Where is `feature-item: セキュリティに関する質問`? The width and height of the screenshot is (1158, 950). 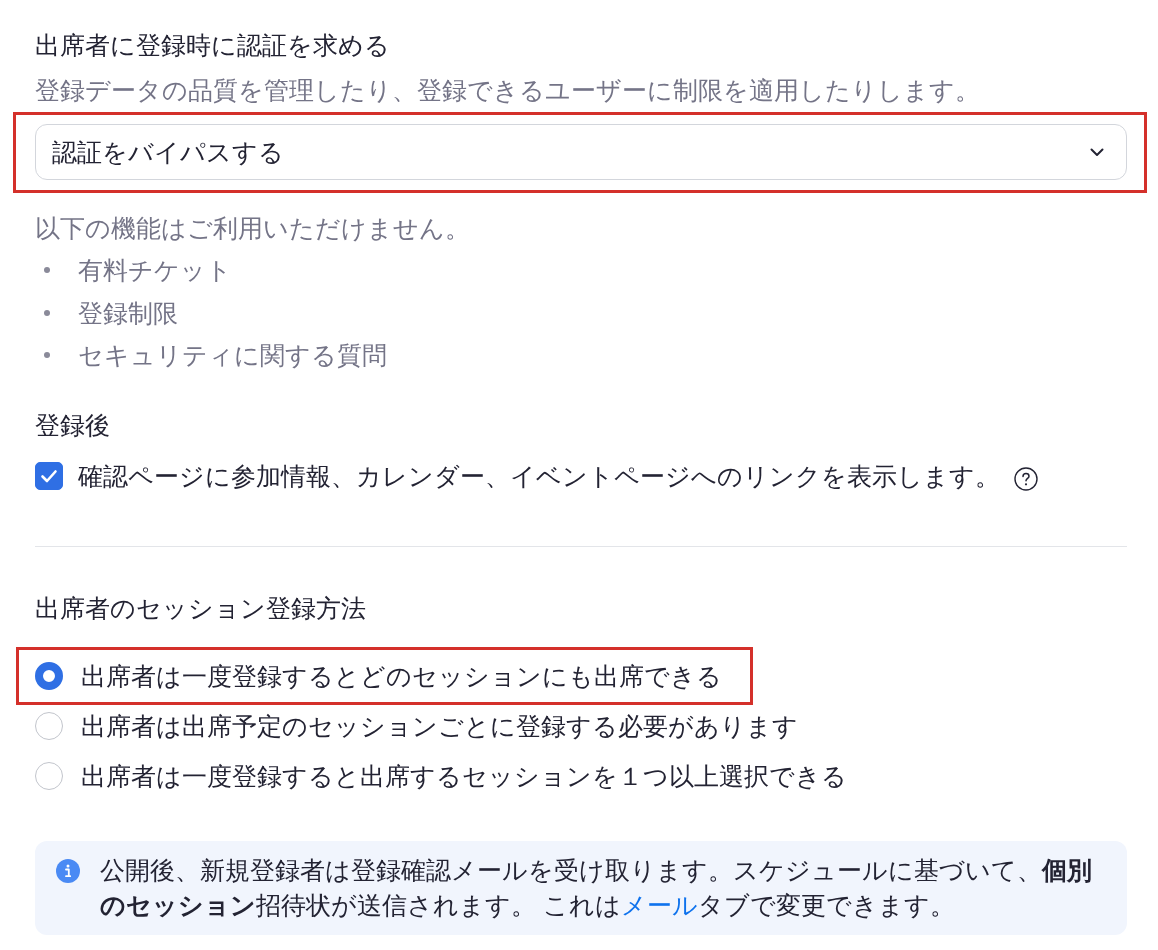
feature-item: セキュリティに関する質問 is located at coordinates (232, 355).